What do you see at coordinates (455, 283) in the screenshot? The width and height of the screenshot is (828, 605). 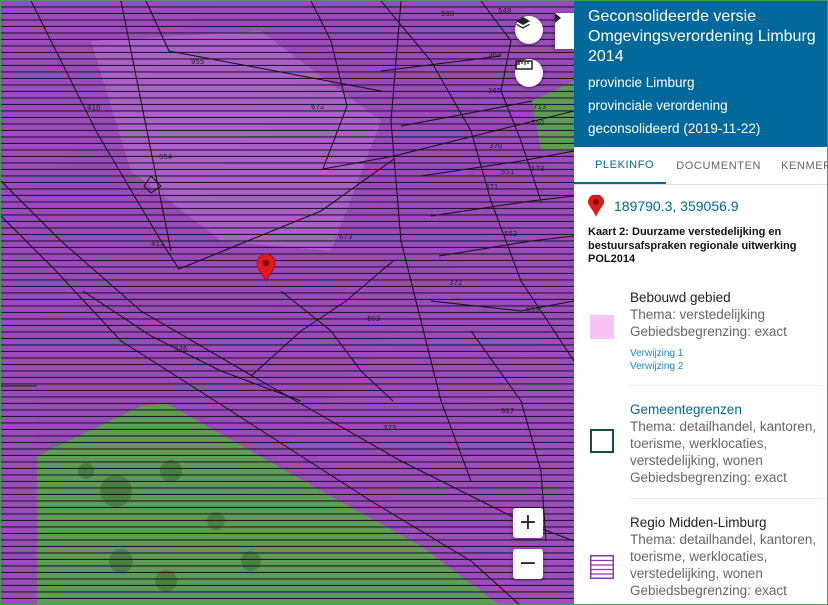 I see `parcel-label: 372` at bounding box center [455, 283].